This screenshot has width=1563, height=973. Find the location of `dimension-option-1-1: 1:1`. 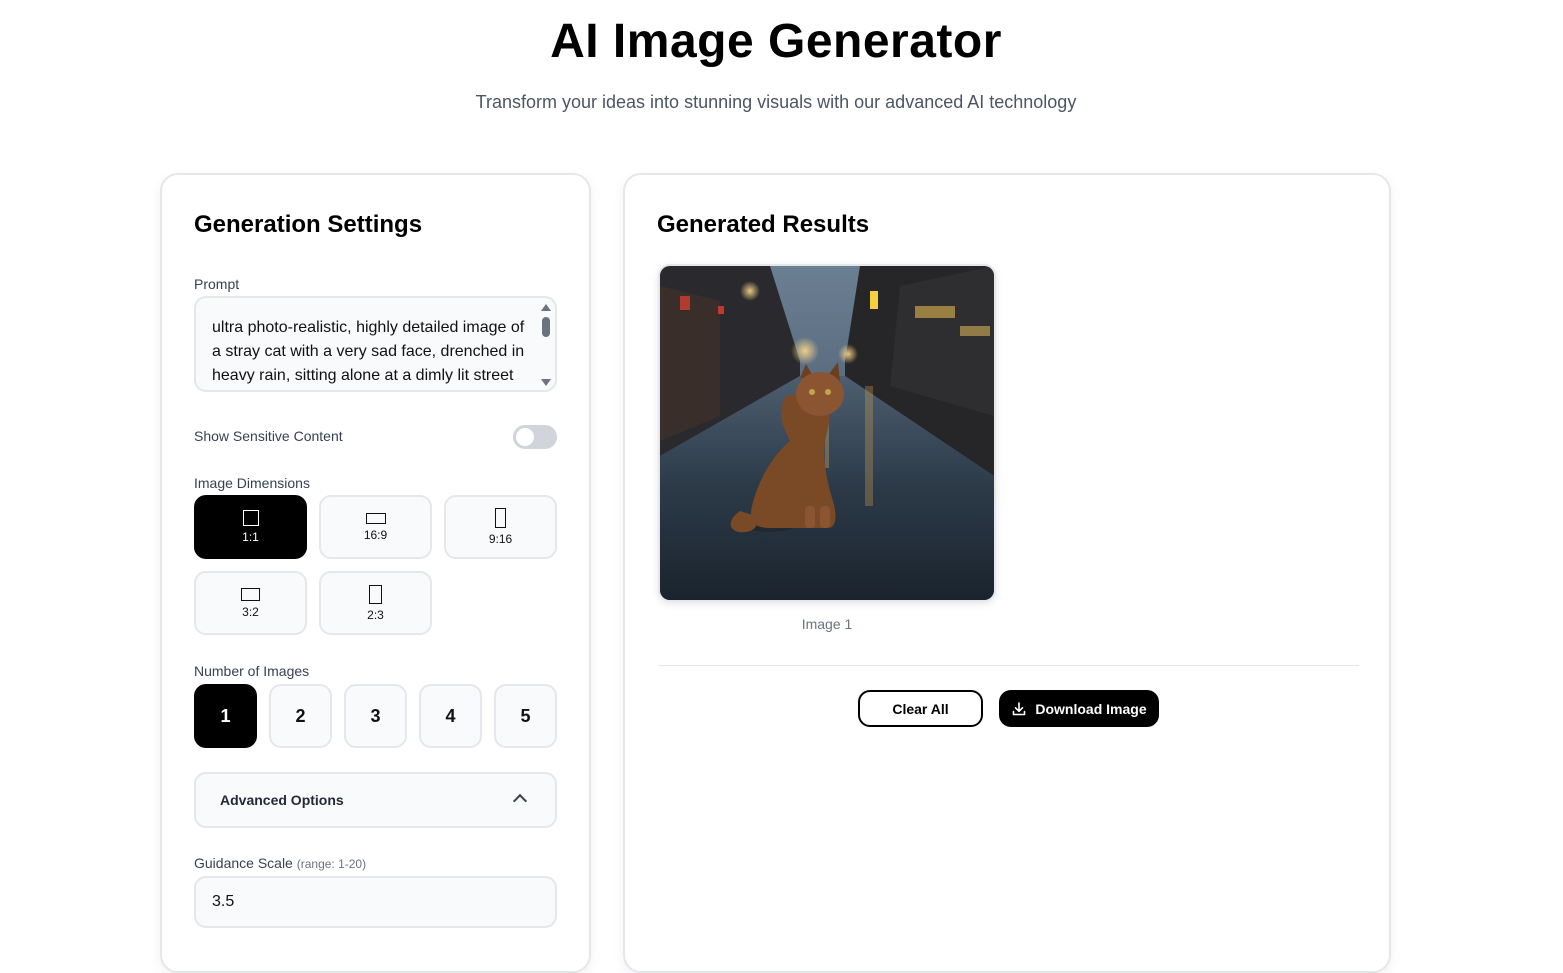

dimension-option-1-1: 1:1 is located at coordinates (250, 527).